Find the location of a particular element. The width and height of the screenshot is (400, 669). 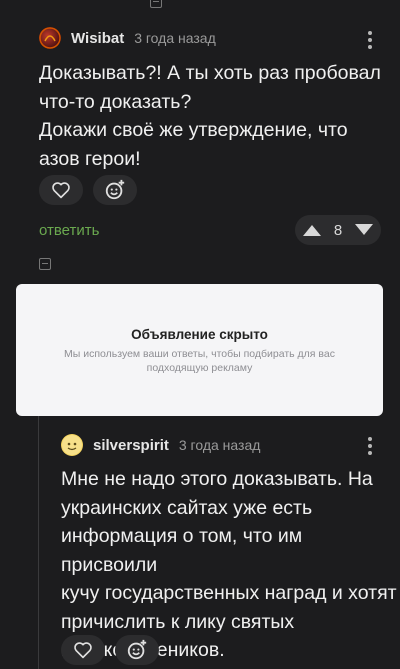

comment-line: кучу государственных наград и хотят is located at coordinates (229, 593).